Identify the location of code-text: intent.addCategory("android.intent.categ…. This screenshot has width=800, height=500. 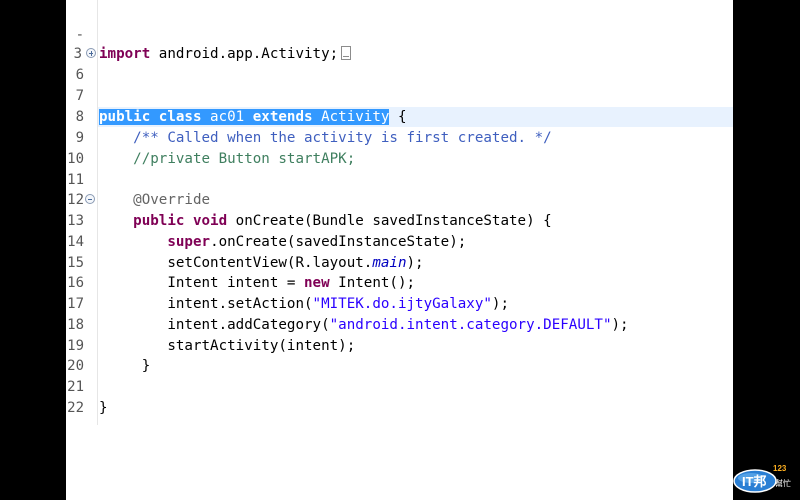
(363, 325).